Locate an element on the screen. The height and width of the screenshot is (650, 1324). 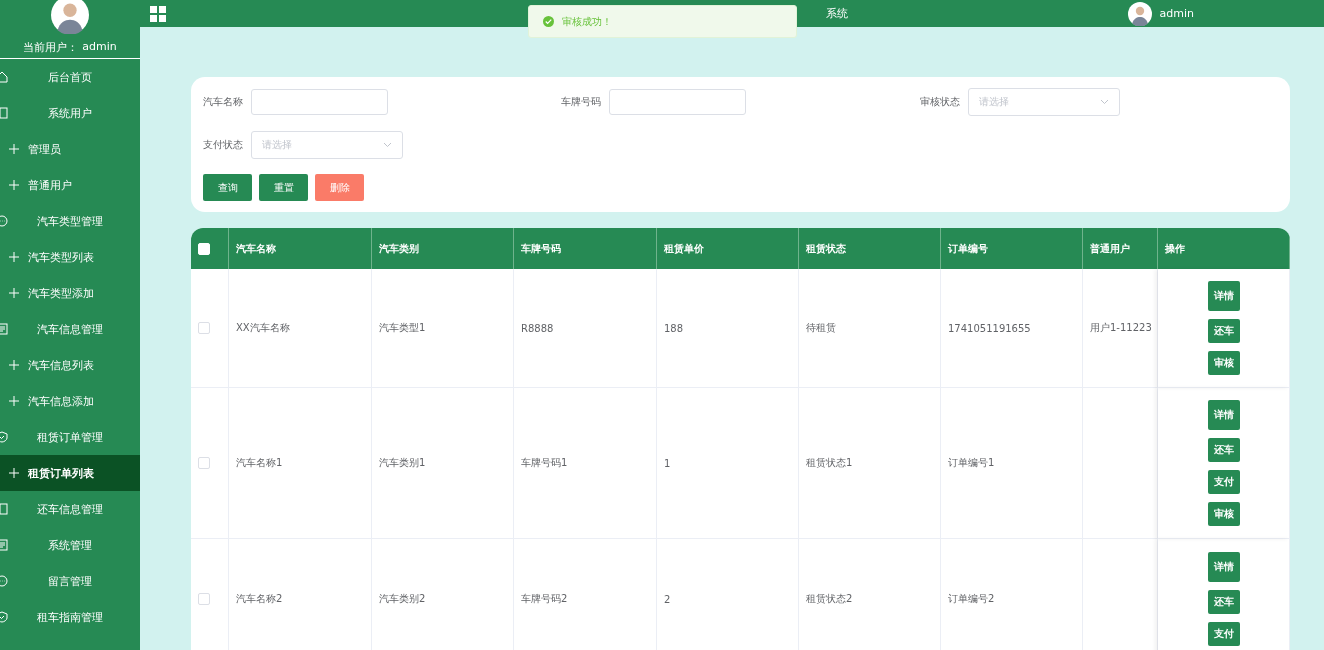
sidebar-item: 汽车信息管理 is located at coordinates (70, 329).